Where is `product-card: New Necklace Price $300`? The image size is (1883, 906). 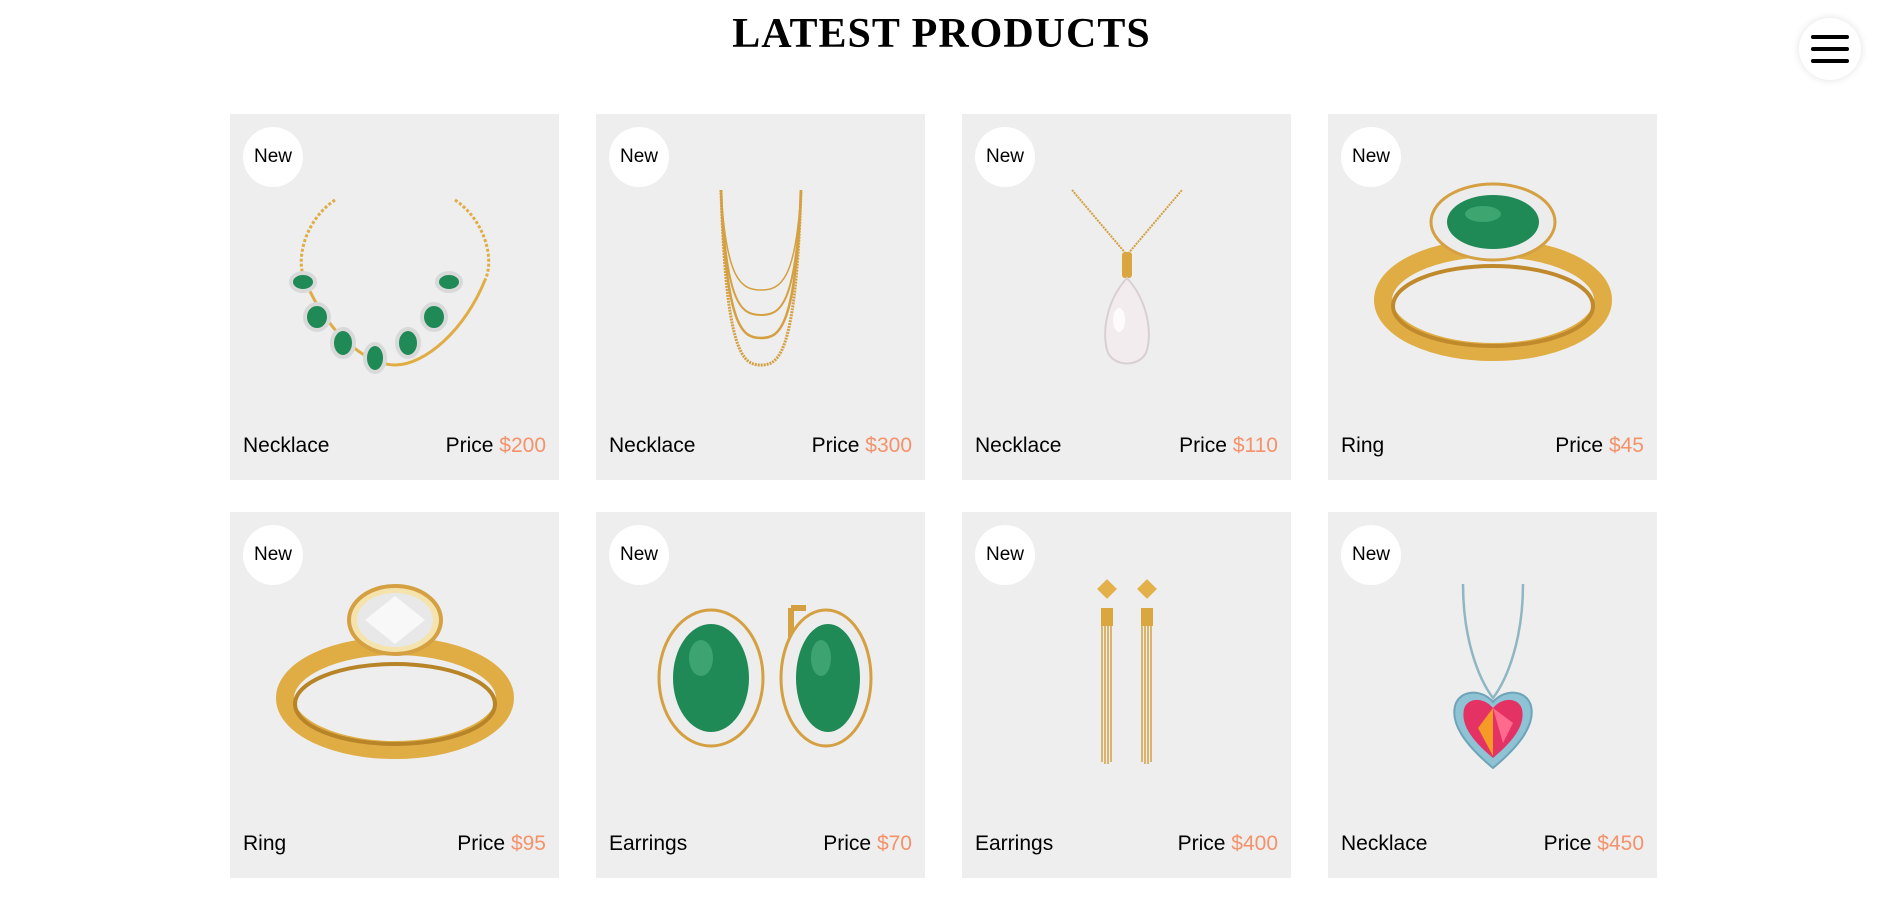
product-card: New Necklace Price $300 is located at coordinates (760, 297).